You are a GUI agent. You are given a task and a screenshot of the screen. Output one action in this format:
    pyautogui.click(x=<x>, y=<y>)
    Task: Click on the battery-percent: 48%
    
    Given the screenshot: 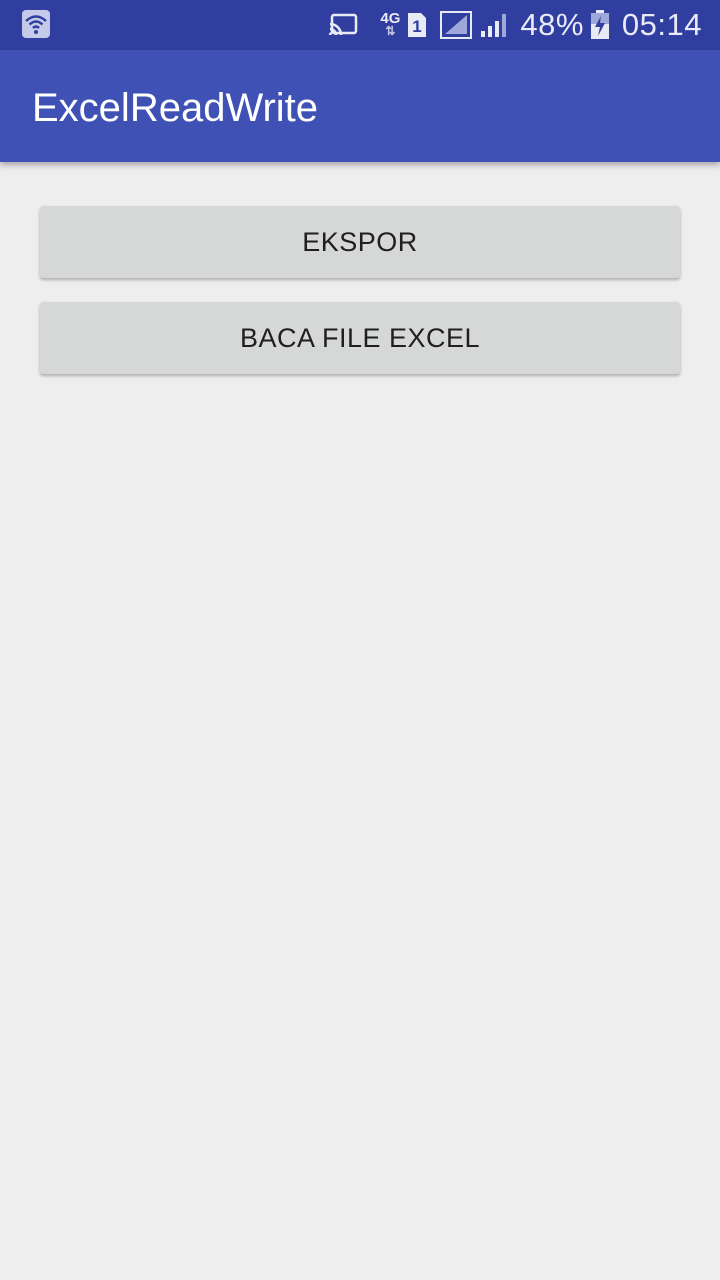 What is the action you would take?
    pyautogui.click(x=552, y=24)
    